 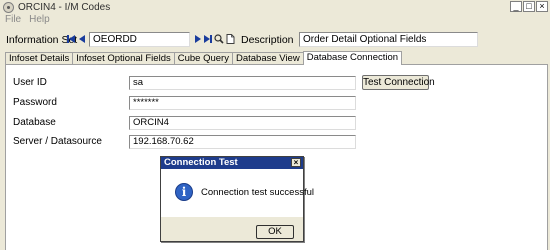 I want to click on title-bar: ORCIN4 - I/M Codes _ □ ×, so click(x=275, y=7).